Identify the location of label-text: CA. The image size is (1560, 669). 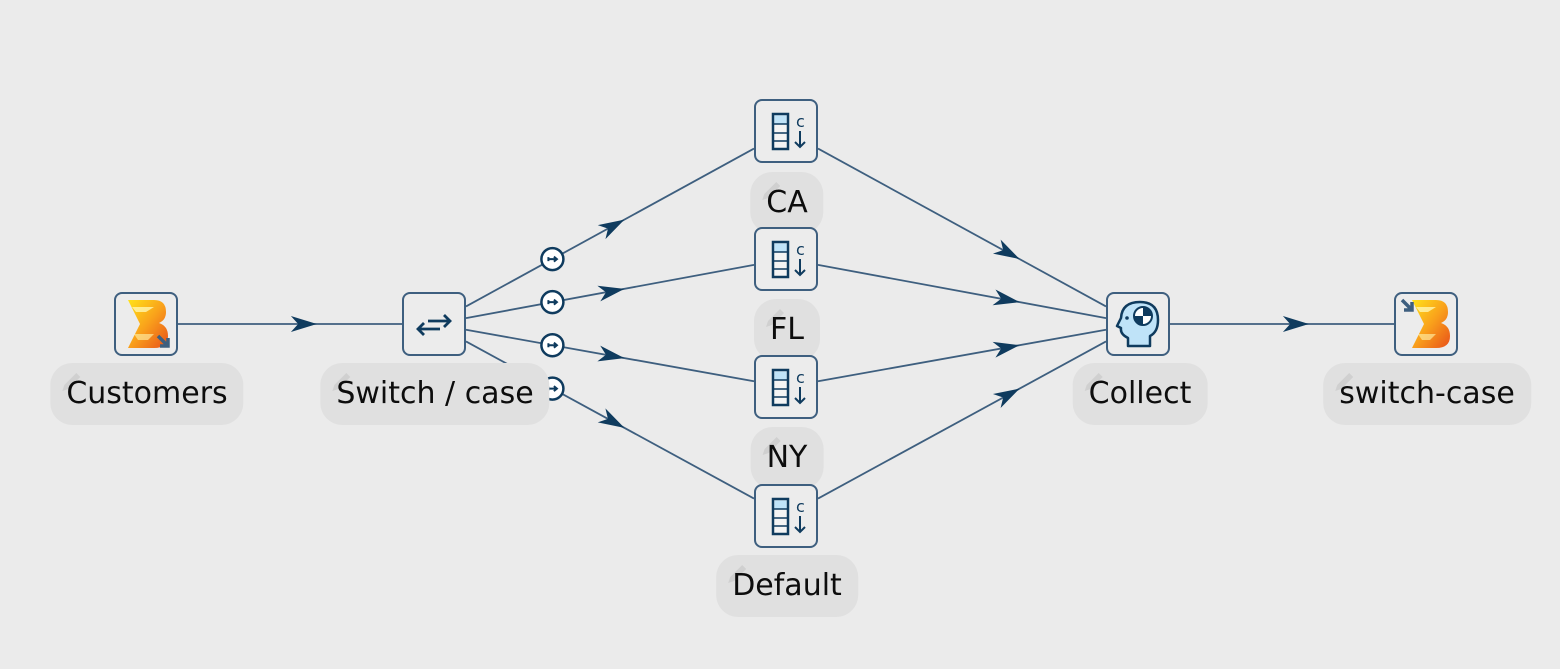
(787, 202).